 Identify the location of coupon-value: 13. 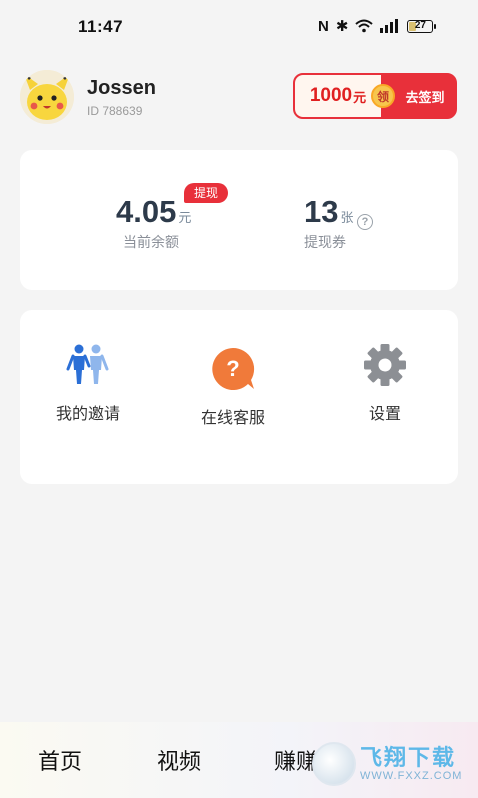
(321, 211).